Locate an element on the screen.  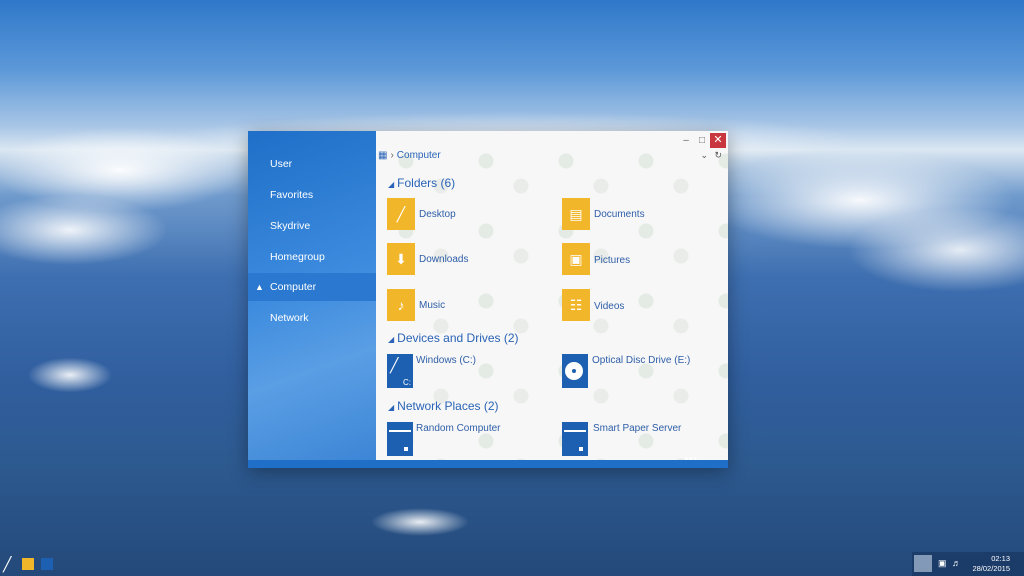
close-button: ✕ is located at coordinates (718, 140).